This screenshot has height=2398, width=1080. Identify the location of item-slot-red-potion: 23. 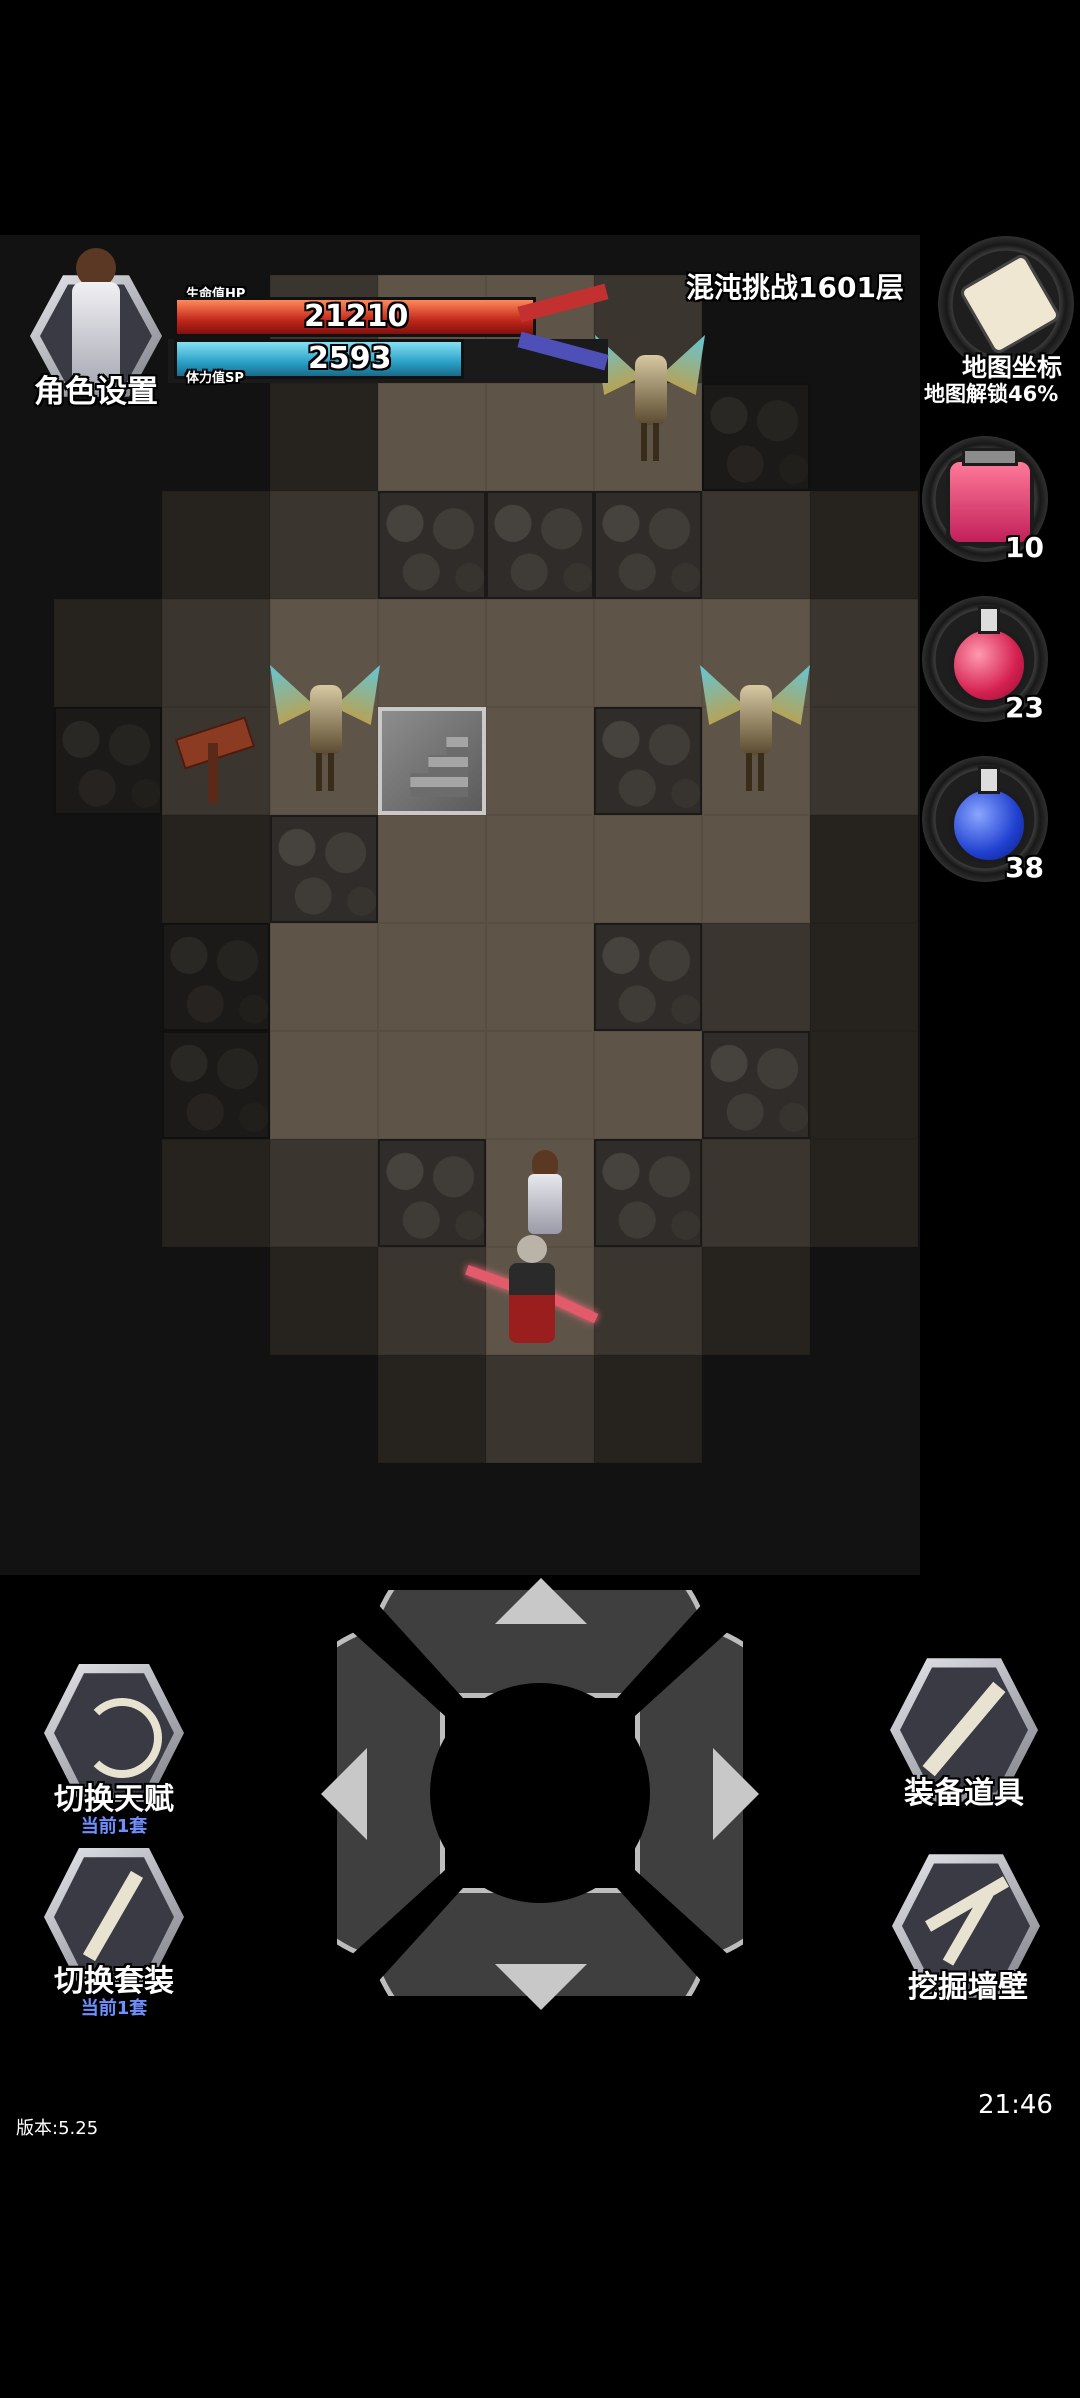
(985, 660).